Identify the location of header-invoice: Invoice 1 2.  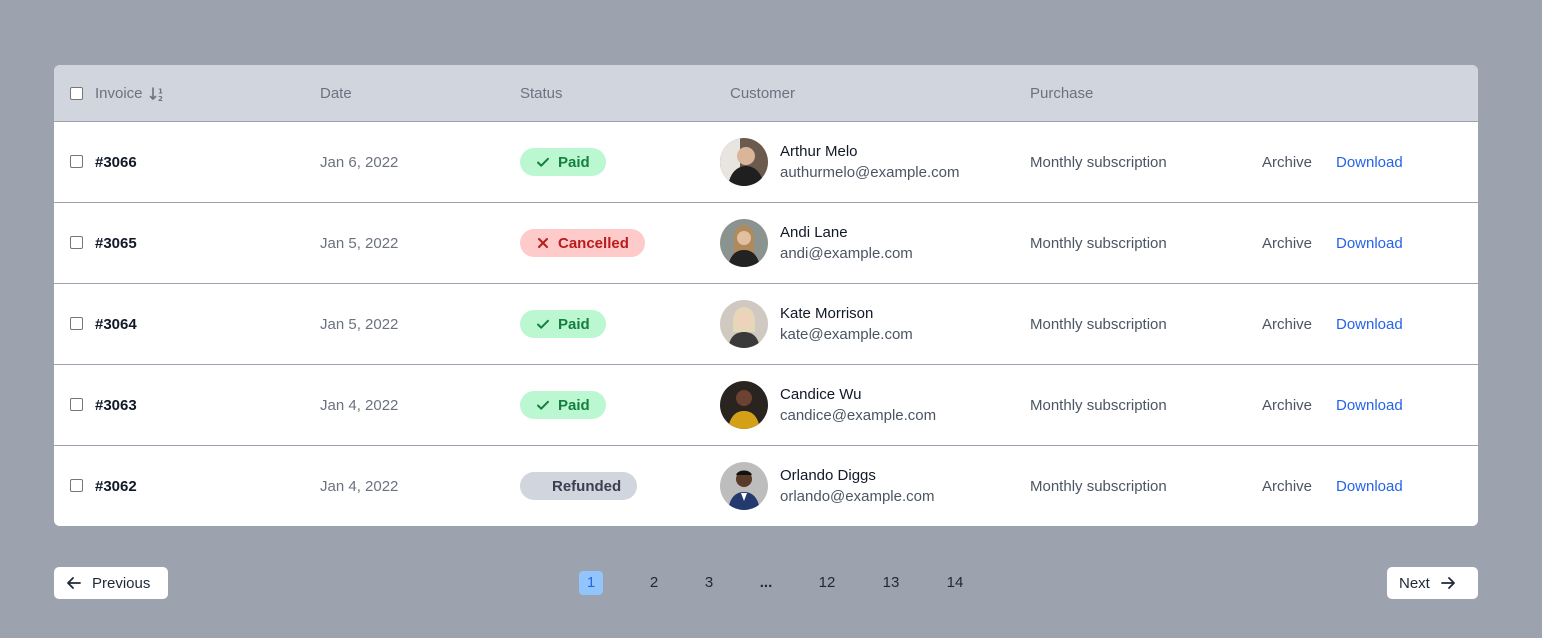
(130, 93).